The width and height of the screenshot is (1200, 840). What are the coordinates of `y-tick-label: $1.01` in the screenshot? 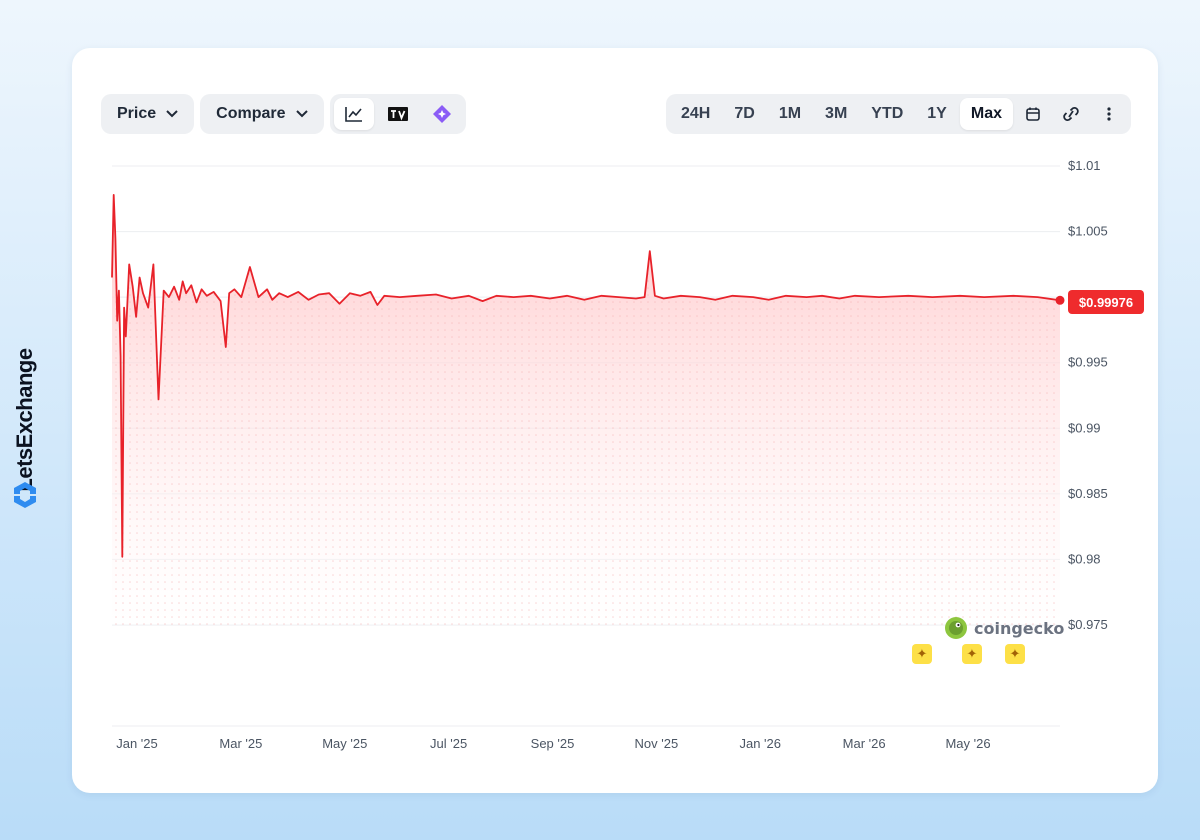 It's located at (1084, 165).